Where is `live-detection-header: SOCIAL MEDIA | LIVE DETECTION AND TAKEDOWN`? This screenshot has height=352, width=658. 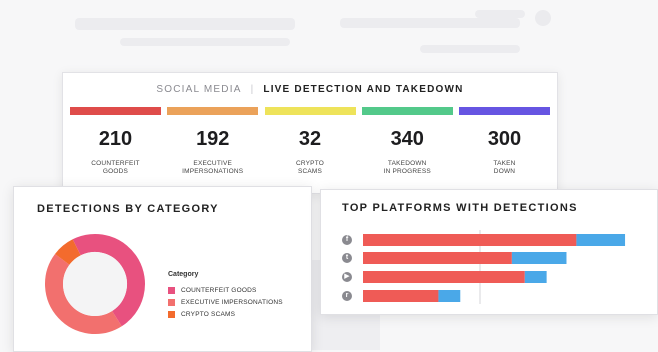 live-detection-header: SOCIAL MEDIA | LIVE DETECTION AND TAKEDOWN is located at coordinates (310, 87).